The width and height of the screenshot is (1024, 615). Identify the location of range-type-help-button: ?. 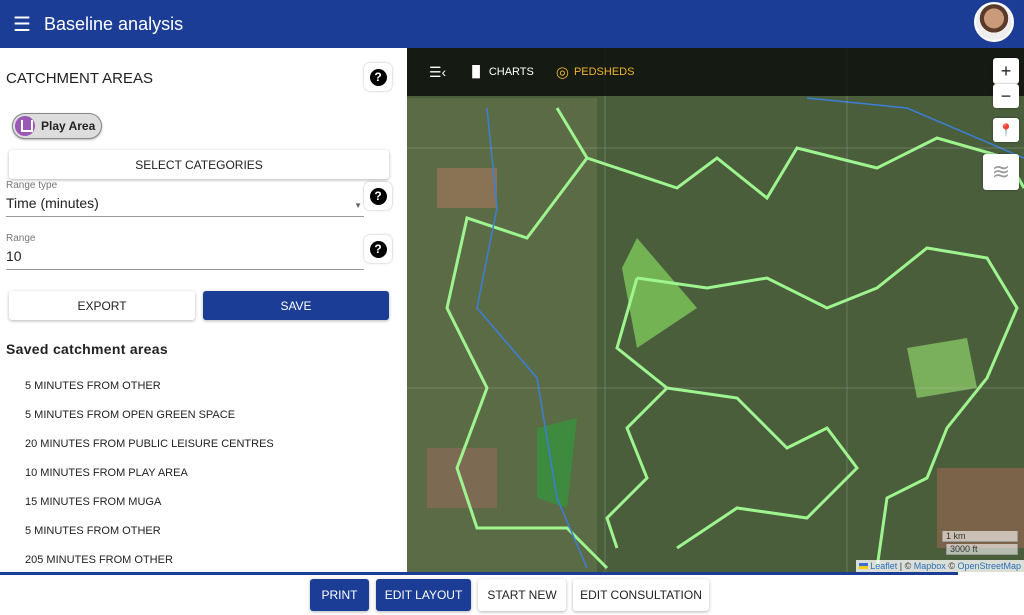
(378, 196).